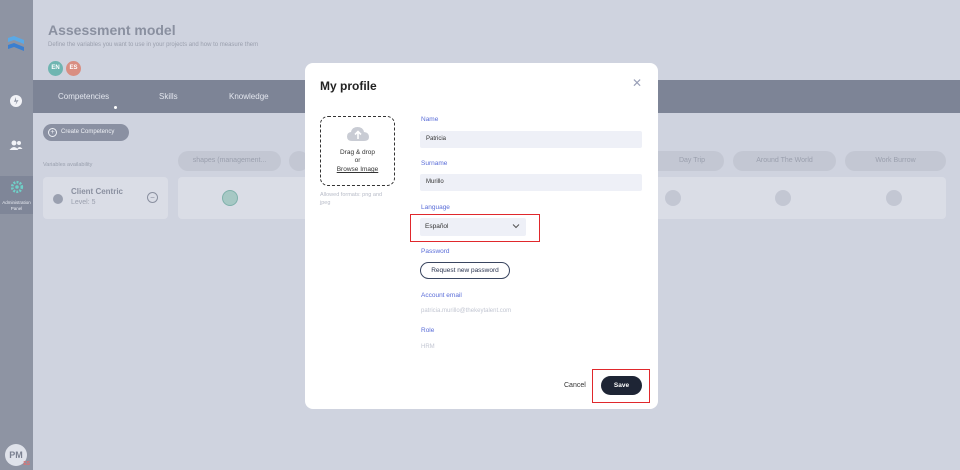 This screenshot has height=470, width=960. I want to click on name-label: Name, so click(430, 119).